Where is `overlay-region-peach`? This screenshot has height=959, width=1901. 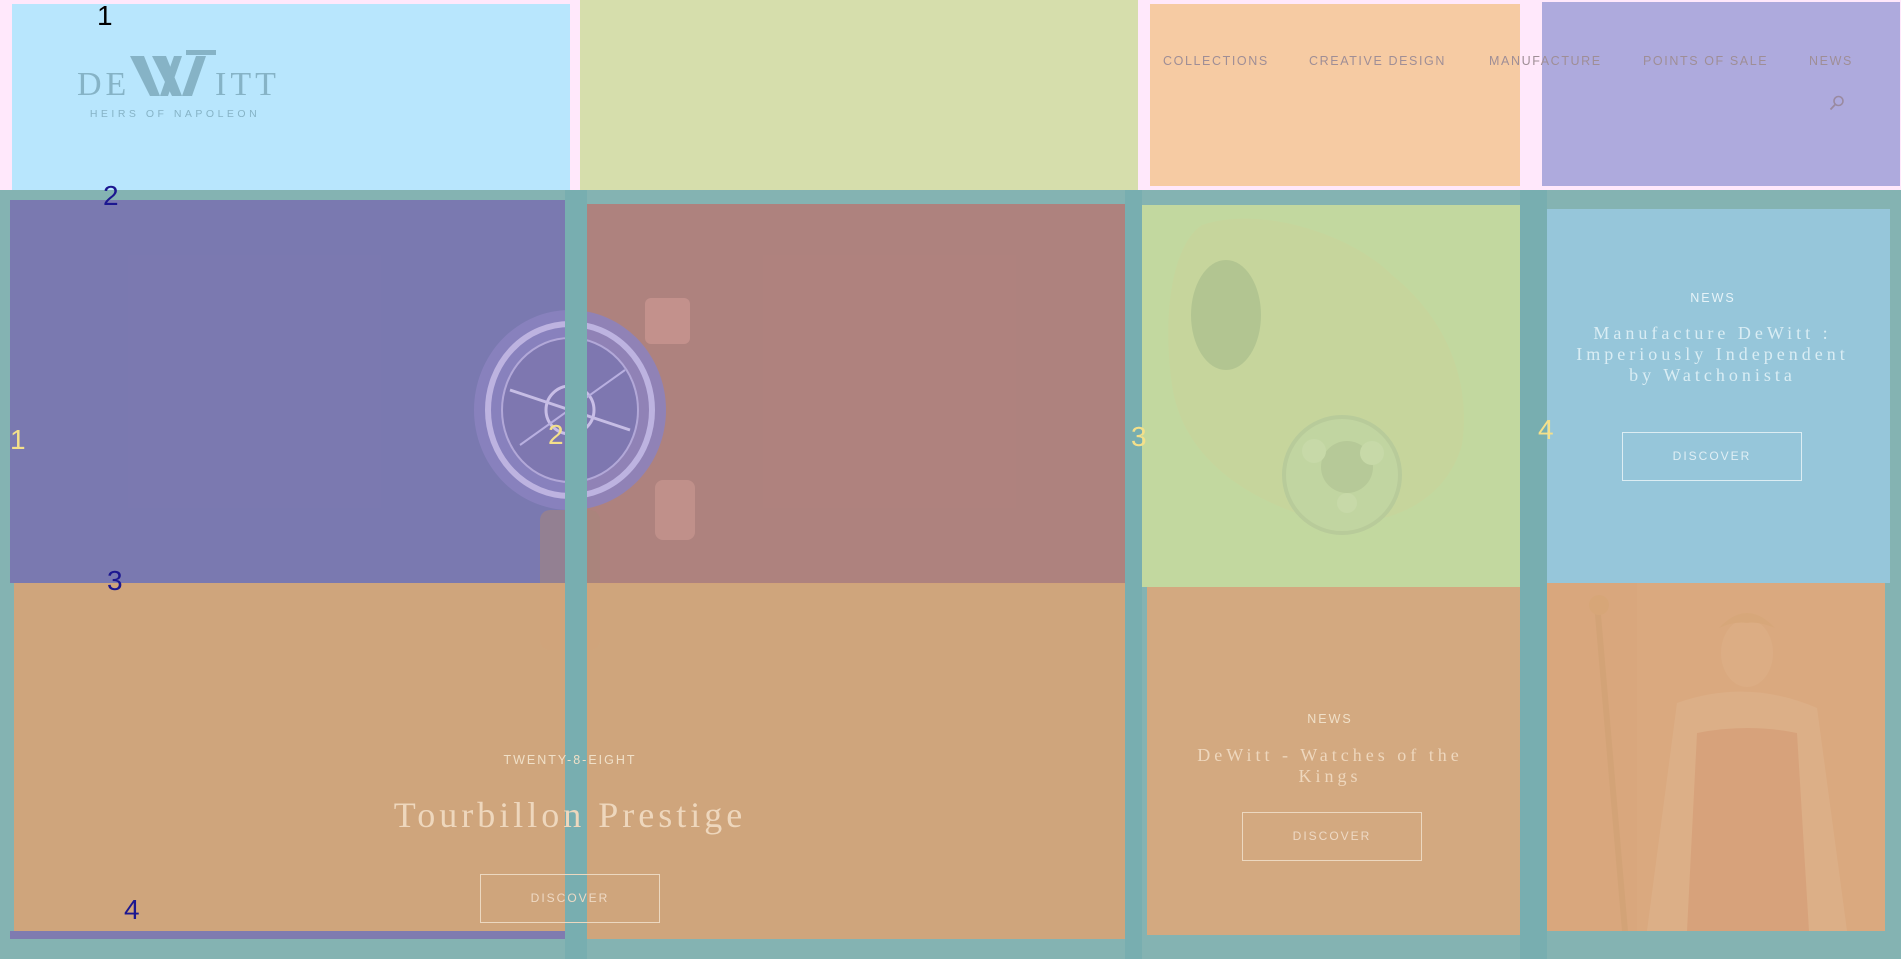
overlay-region-peach is located at coordinates (1716, 757).